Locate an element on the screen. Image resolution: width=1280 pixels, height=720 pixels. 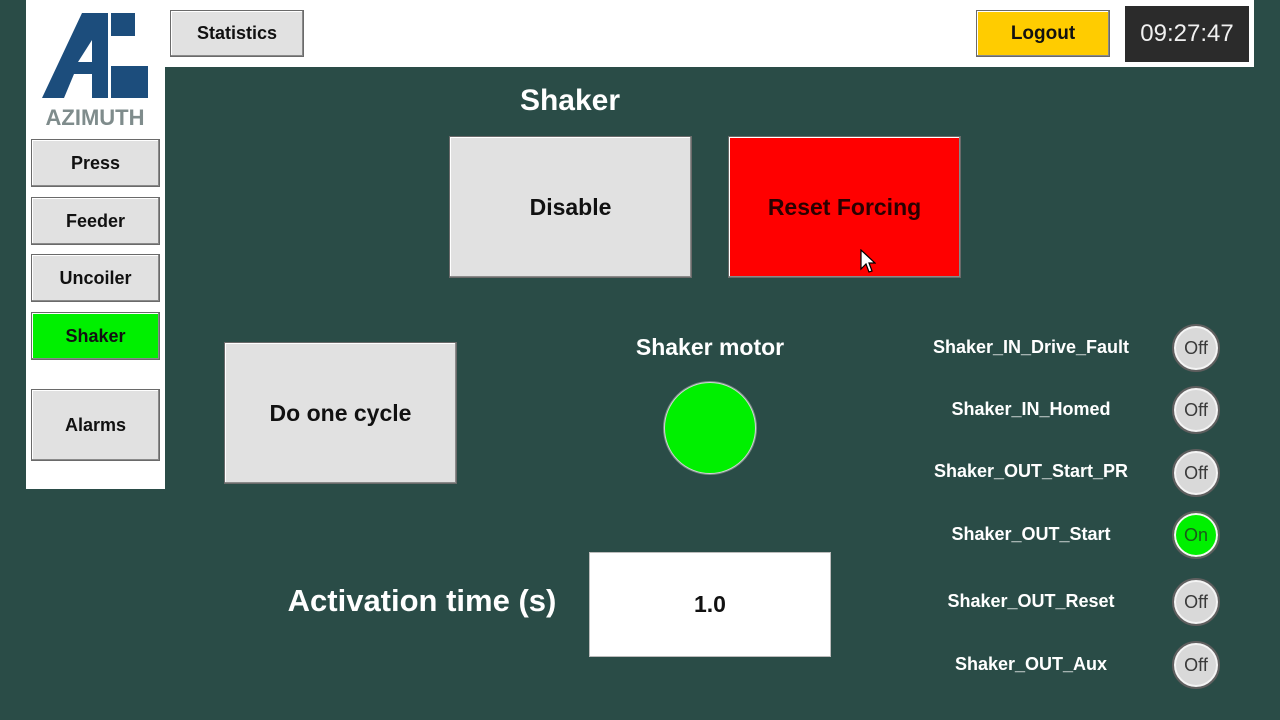
nav-alarms-button: Alarms is located at coordinates (95, 425).